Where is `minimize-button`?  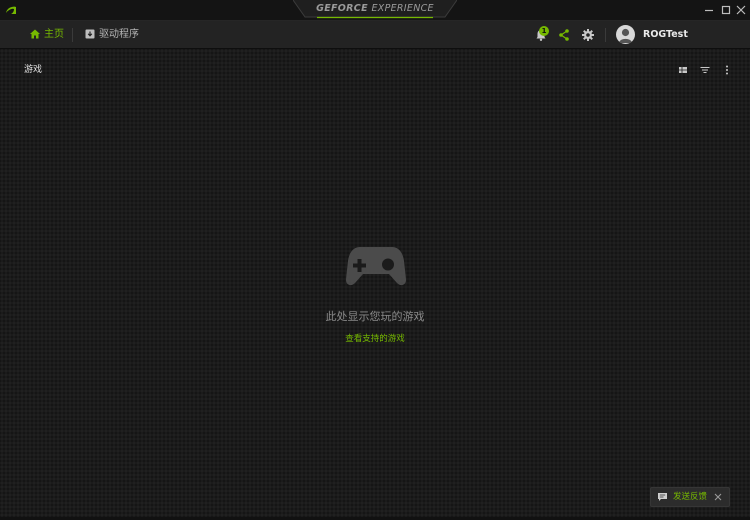 minimize-button is located at coordinates (709, 10).